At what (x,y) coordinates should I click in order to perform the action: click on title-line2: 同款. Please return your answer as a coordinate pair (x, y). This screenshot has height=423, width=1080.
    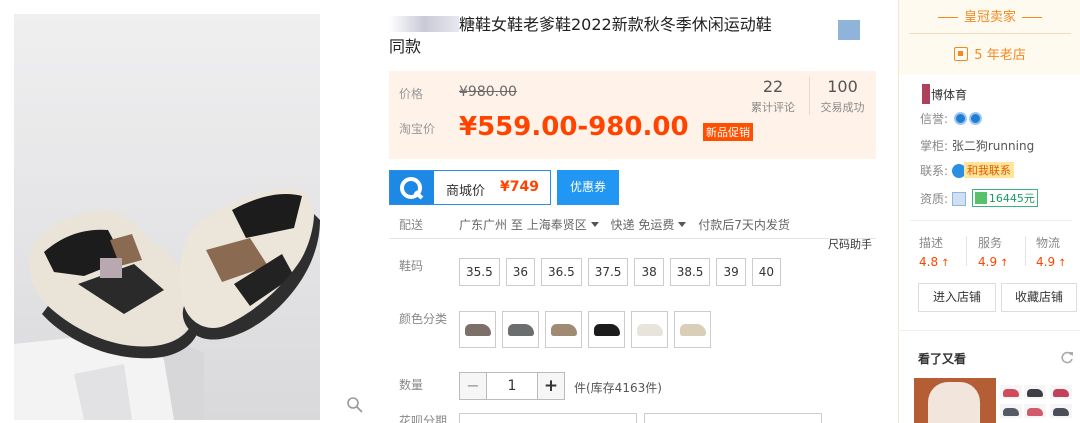
    Looking at the image, I should click on (405, 46).